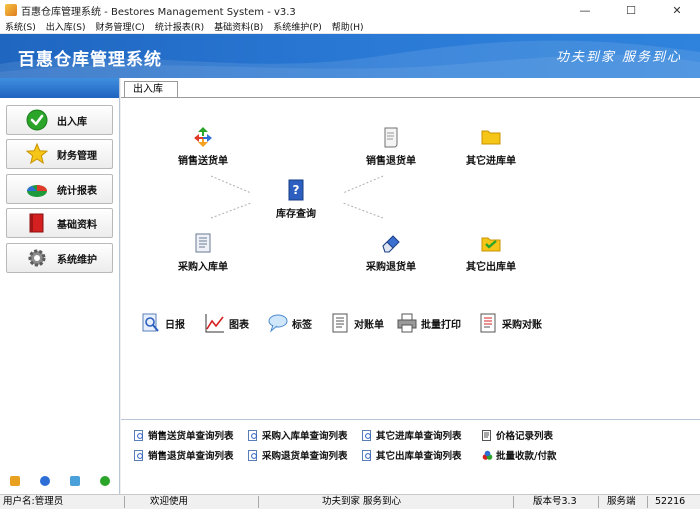  I want to click on magnifier-doc-icon, so click(151, 323).